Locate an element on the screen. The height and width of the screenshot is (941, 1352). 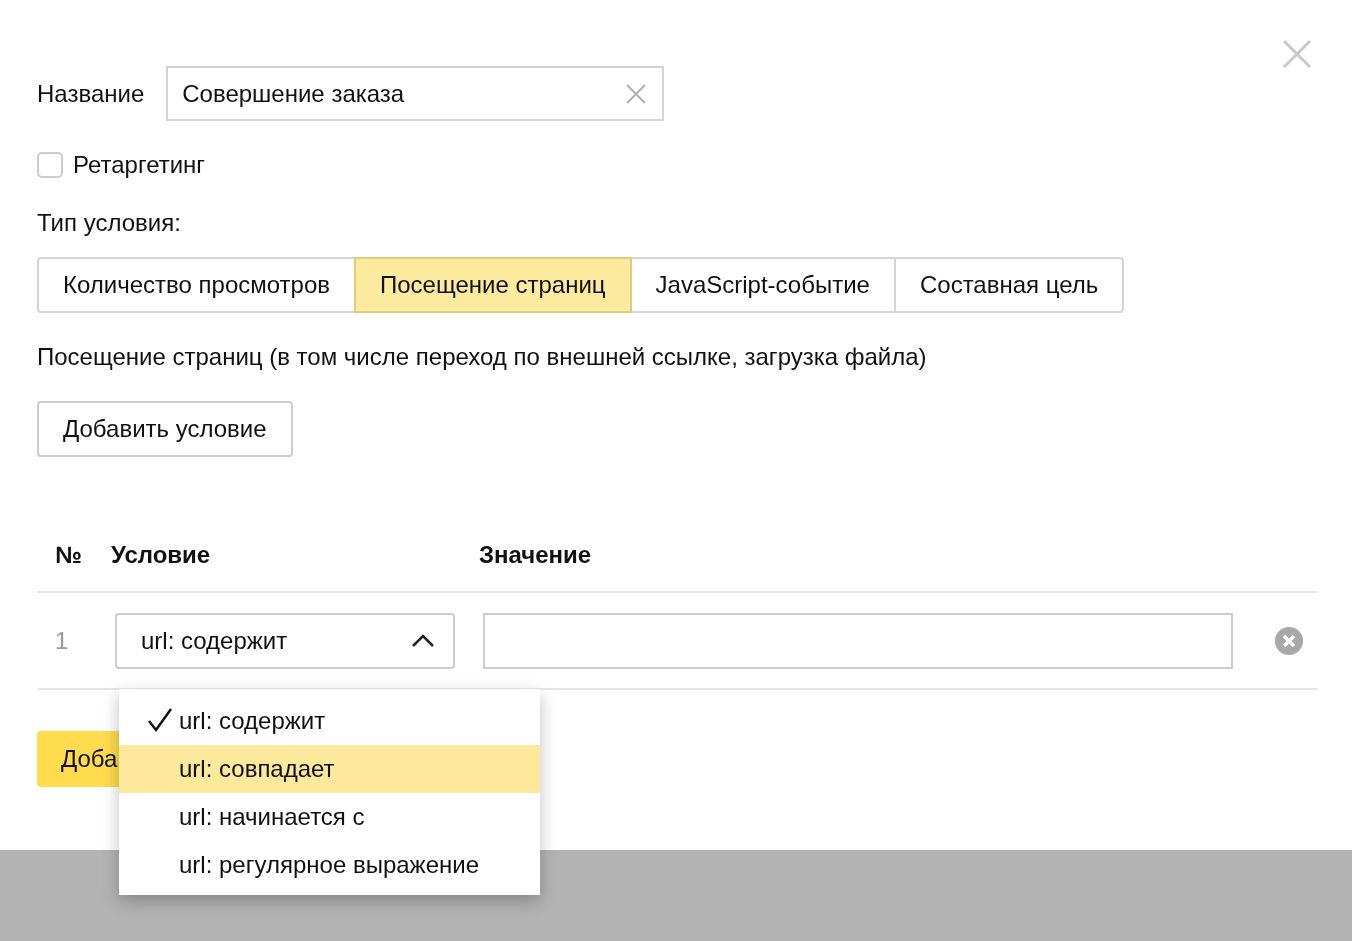
column-header: Условие is located at coordinates (161, 555).